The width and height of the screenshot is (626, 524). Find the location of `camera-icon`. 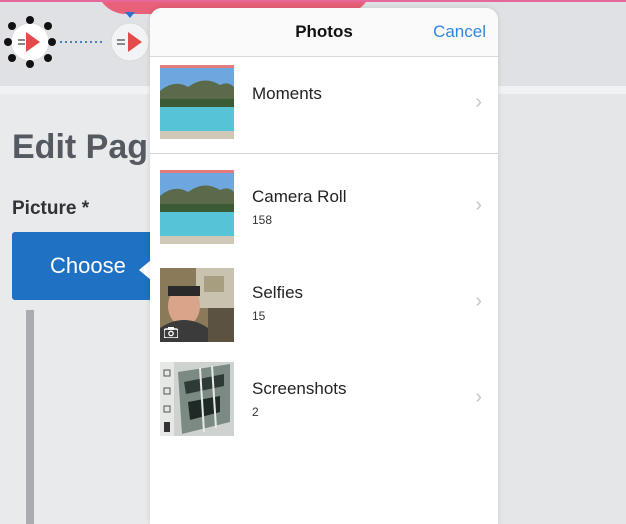

camera-icon is located at coordinates (171, 332).